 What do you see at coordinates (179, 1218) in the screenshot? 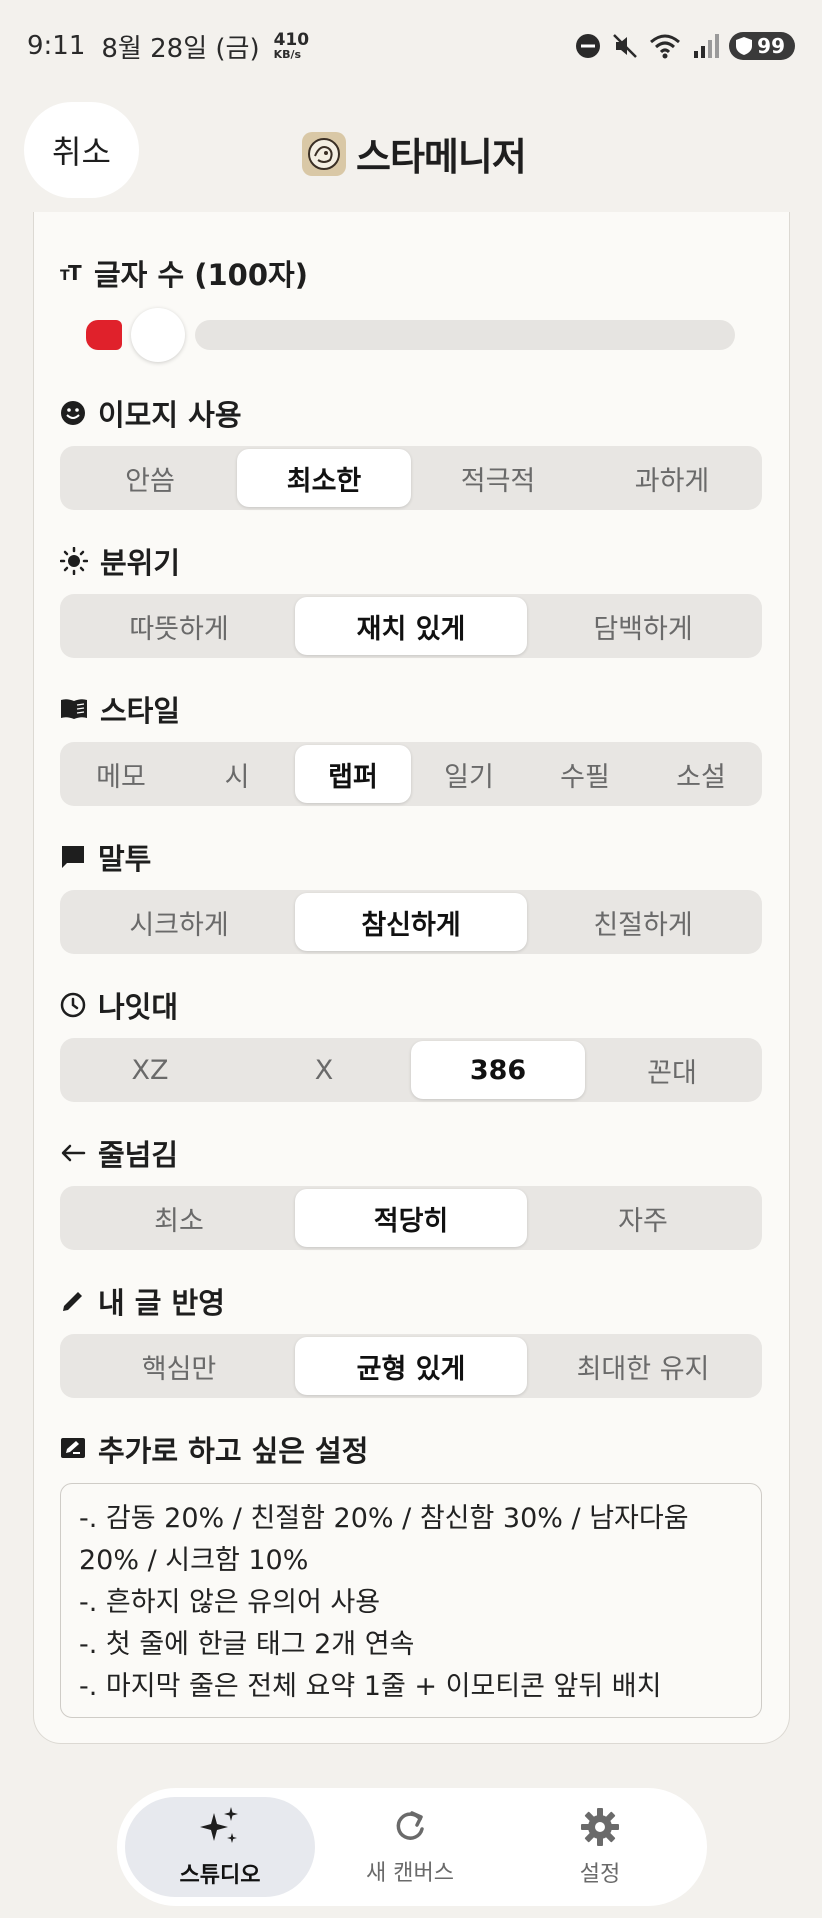
I see `linebreak-option: 최소` at bounding box center [179, 1218].